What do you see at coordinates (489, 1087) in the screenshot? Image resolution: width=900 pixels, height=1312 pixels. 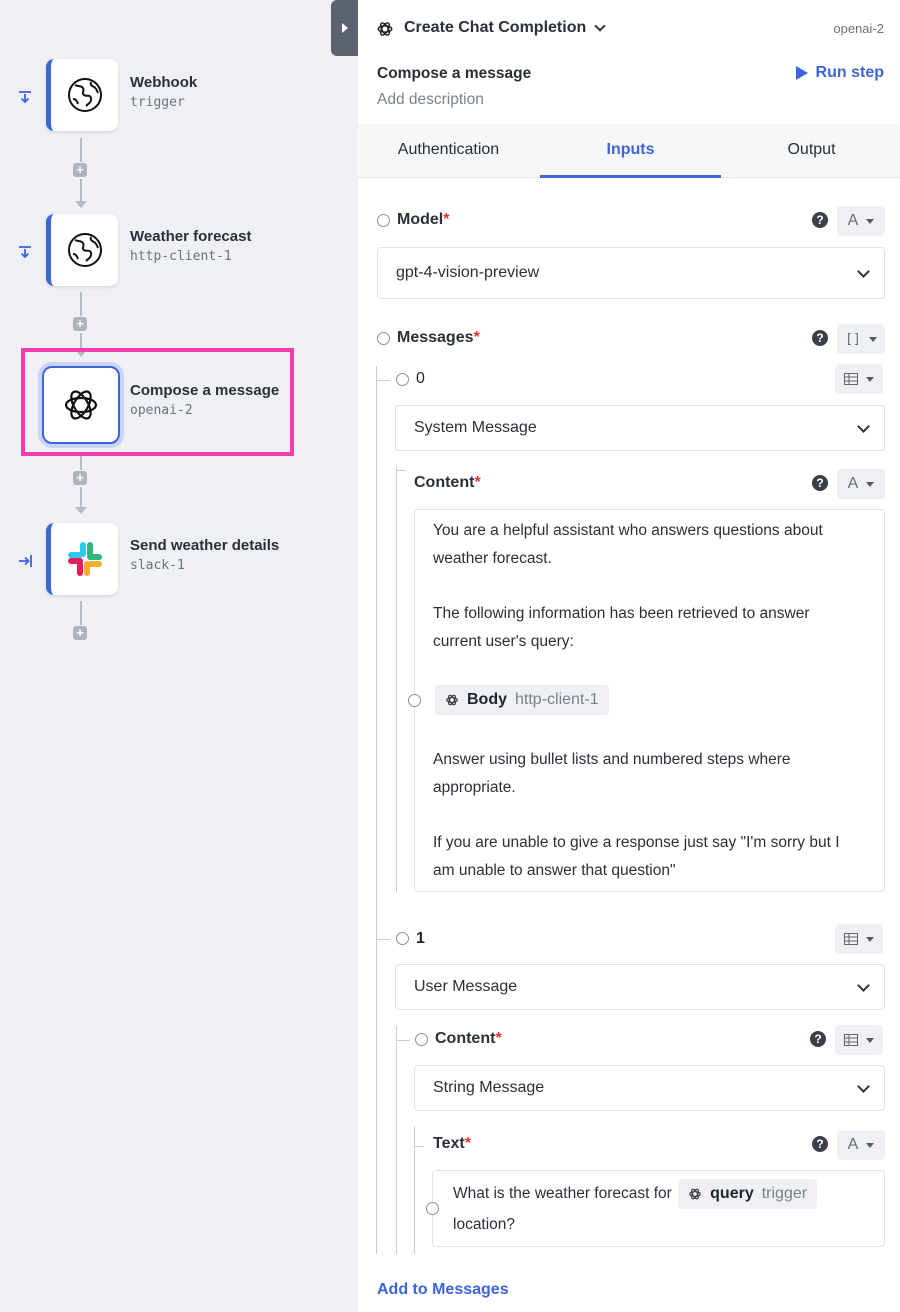 I see `content-type-value: String Message` at bounding box center [489, 1087].